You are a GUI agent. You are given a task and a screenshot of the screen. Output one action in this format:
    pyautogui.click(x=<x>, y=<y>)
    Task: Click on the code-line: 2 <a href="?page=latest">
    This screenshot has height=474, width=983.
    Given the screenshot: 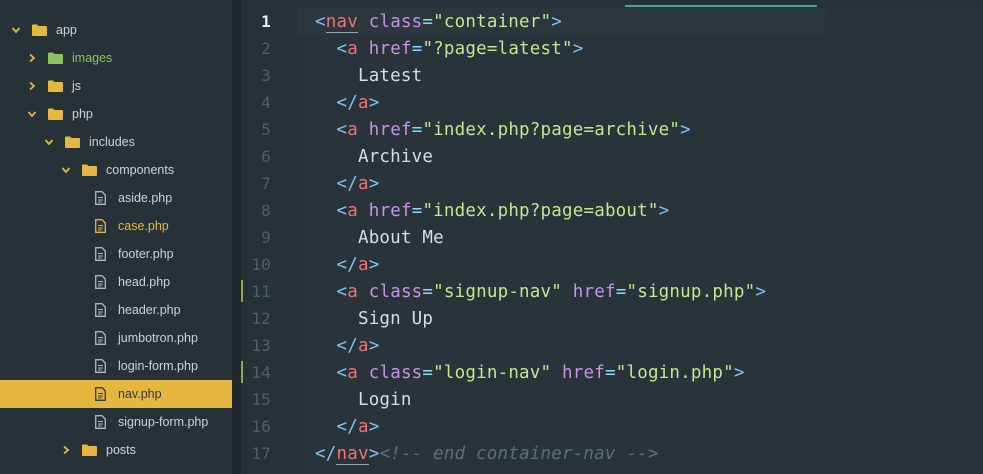 What is the action you would take?
    pyautogui.click(x=612, y=48)
    